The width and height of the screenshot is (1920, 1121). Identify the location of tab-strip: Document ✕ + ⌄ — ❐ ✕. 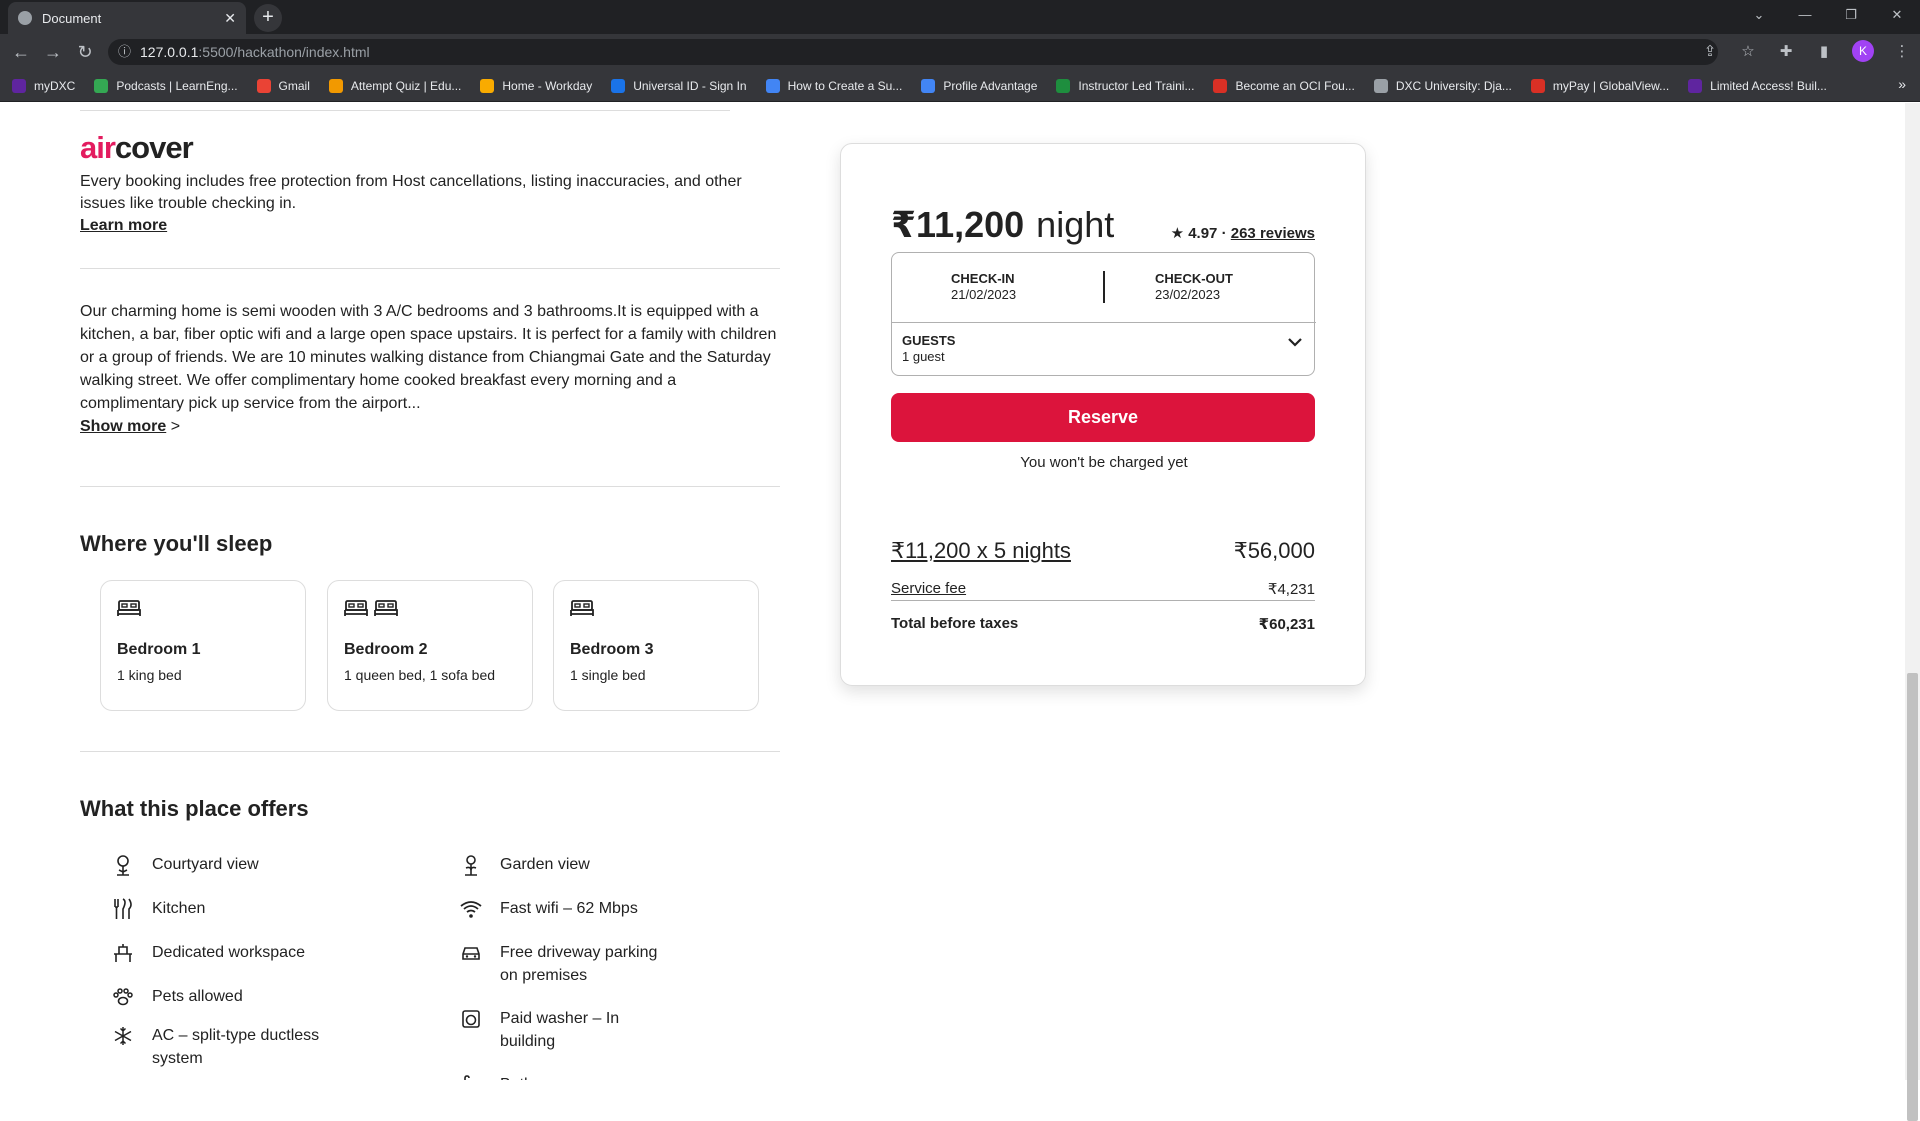
(960, 17).